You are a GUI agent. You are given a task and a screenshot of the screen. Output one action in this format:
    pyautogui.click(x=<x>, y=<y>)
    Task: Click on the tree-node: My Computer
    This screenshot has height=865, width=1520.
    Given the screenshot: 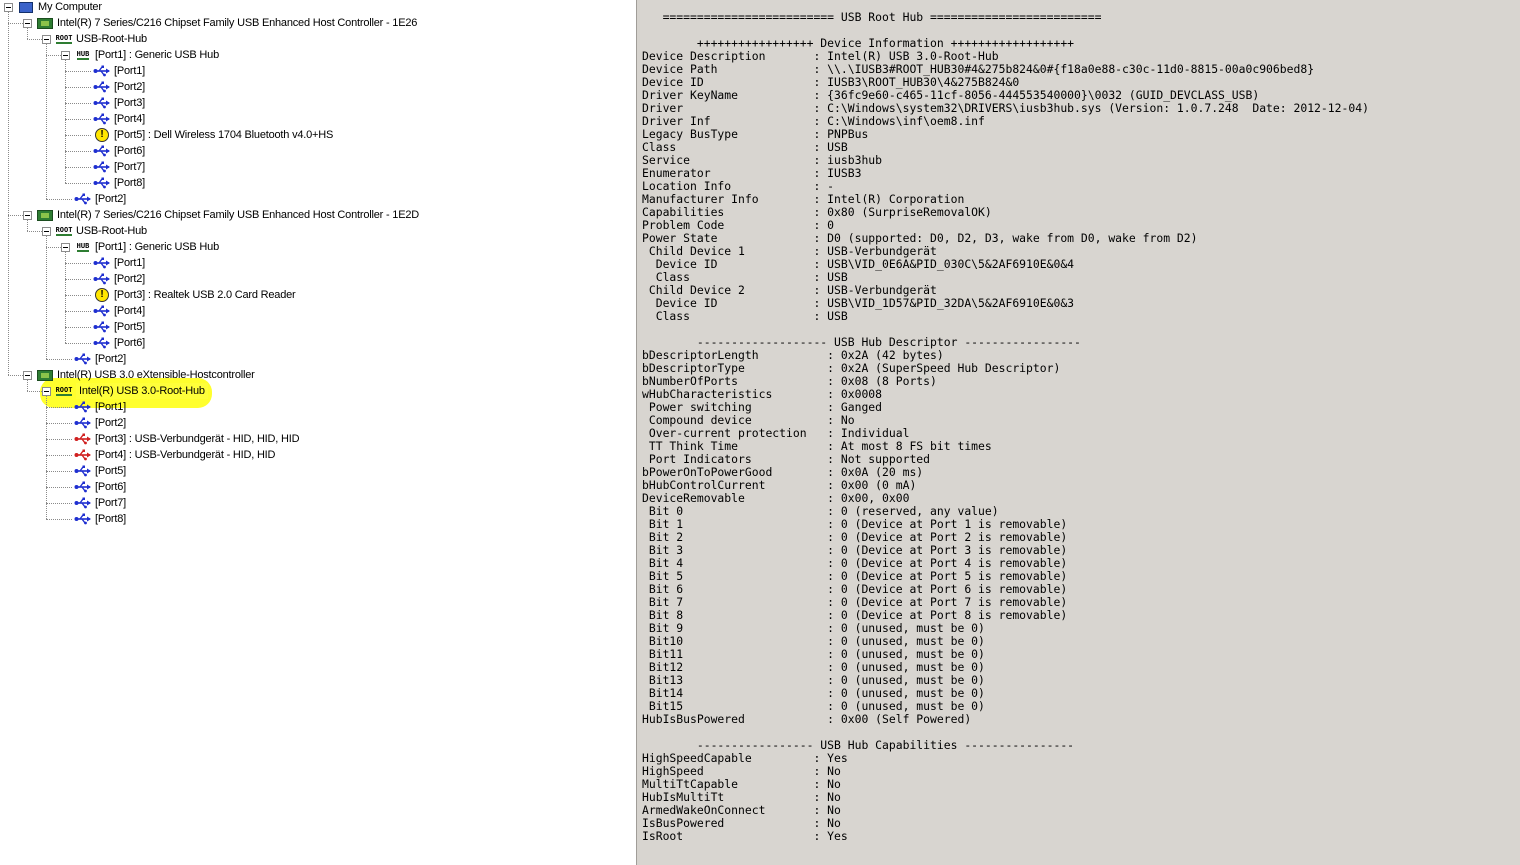 What is the action you would take?
    pyautogui.click(x=53, y=7)
    